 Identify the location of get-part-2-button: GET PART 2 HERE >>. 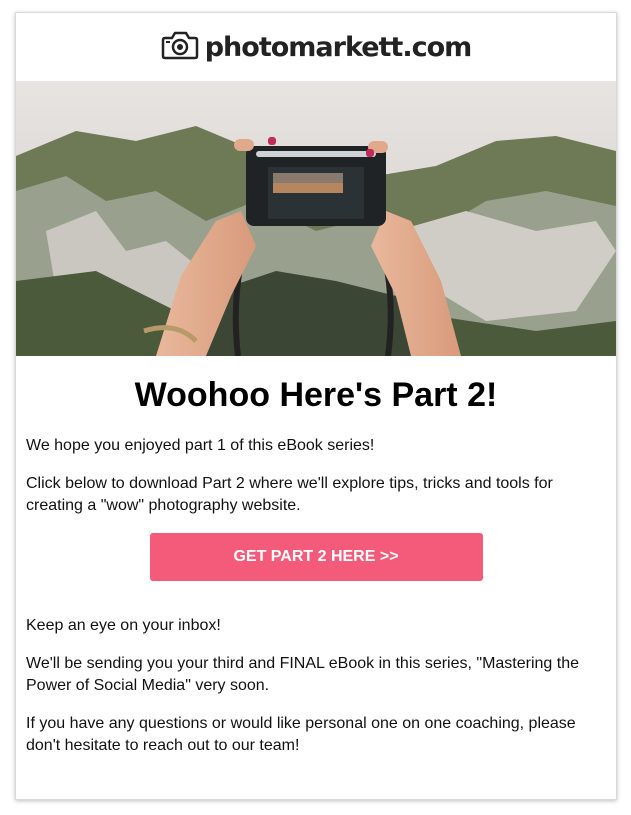
(316, 557).